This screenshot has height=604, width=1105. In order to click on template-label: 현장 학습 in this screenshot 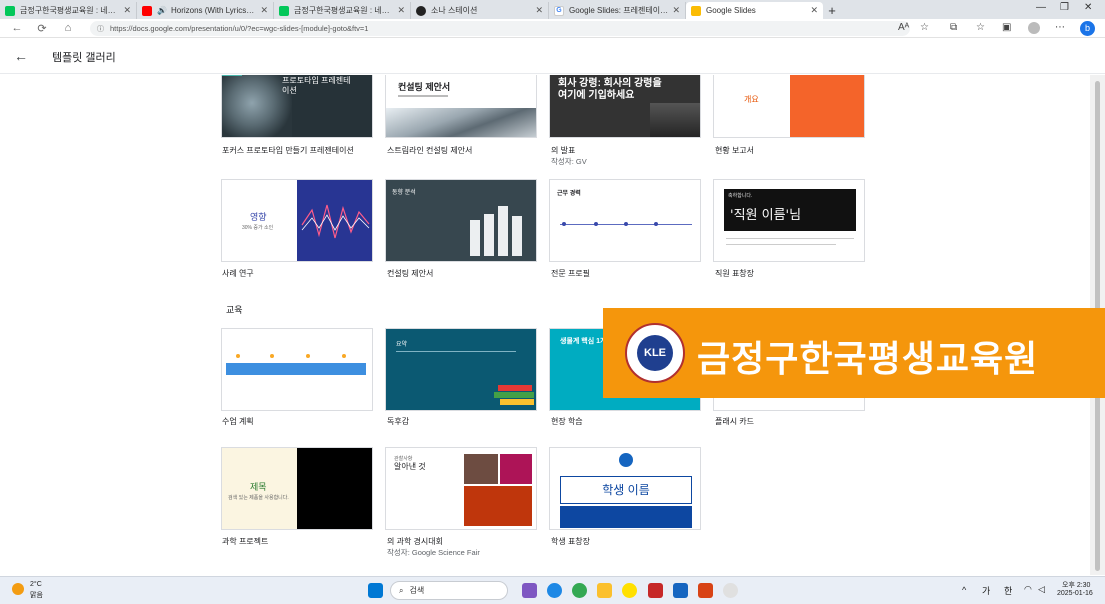, I will do `click(567, 421)`.